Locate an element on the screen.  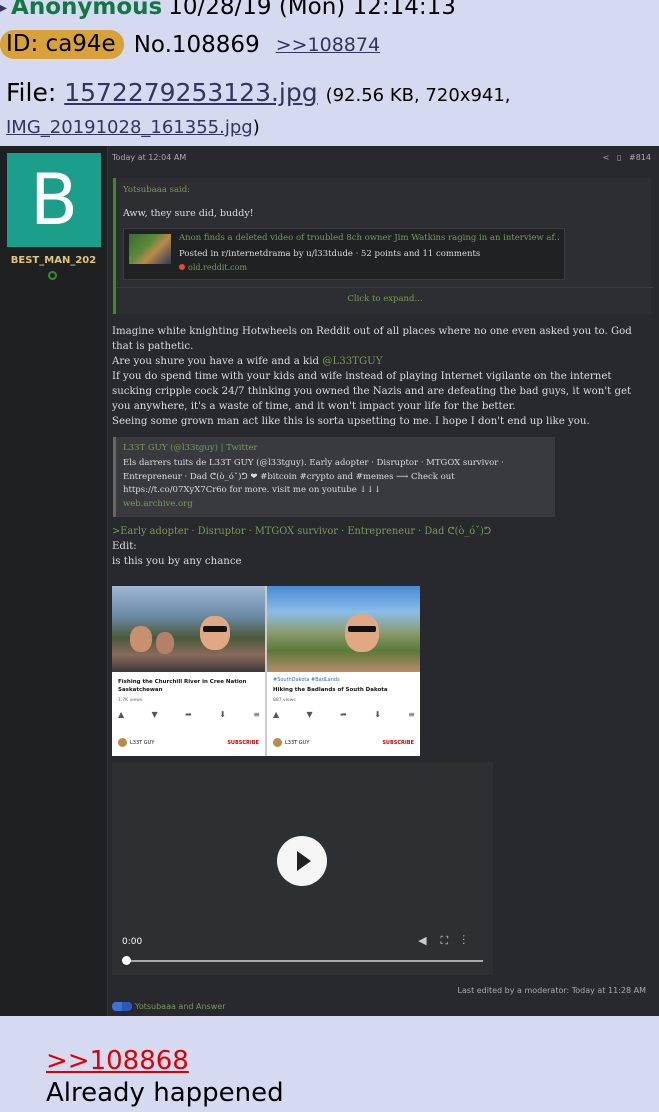
file-original-name: IMG_20191028_161355.jpg is located at coordinates (129, 127).